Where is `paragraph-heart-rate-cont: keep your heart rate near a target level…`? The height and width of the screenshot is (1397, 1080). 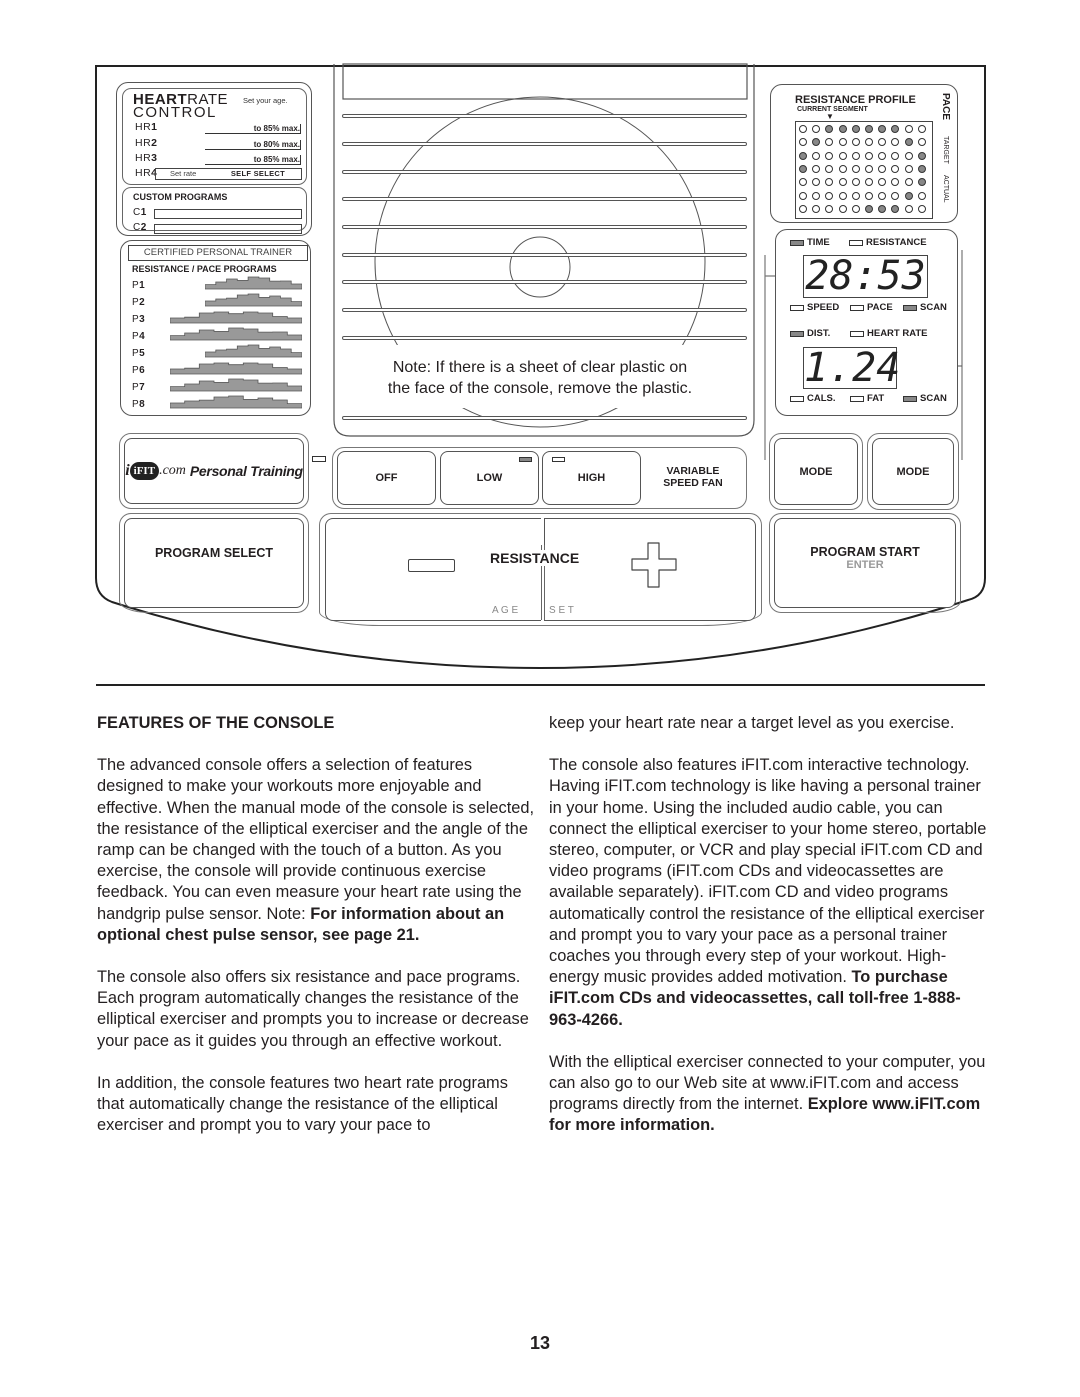 paragraph-heart-rate-cont: keep your heart rate near a target level… is located at coordinates (752, 723).